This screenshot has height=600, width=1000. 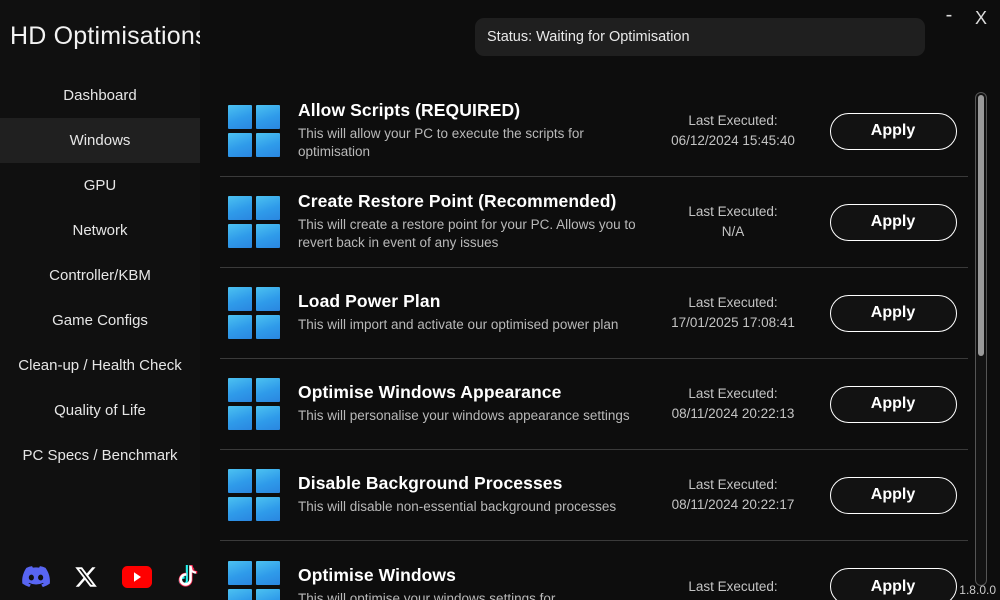 I want to click on row-title: Optimise Windows Appearance, so click(x=430, y=392).